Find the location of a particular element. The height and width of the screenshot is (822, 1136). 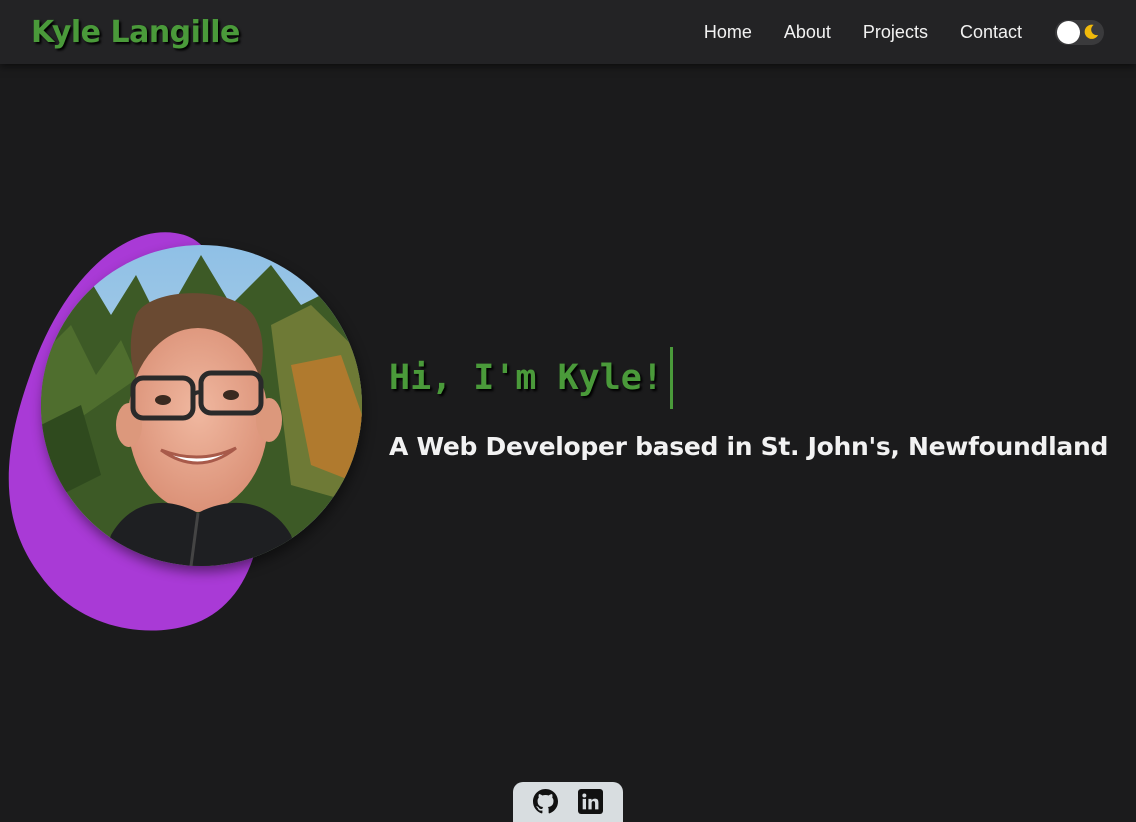

theme-toggle is located at coordinates (1079, 32).